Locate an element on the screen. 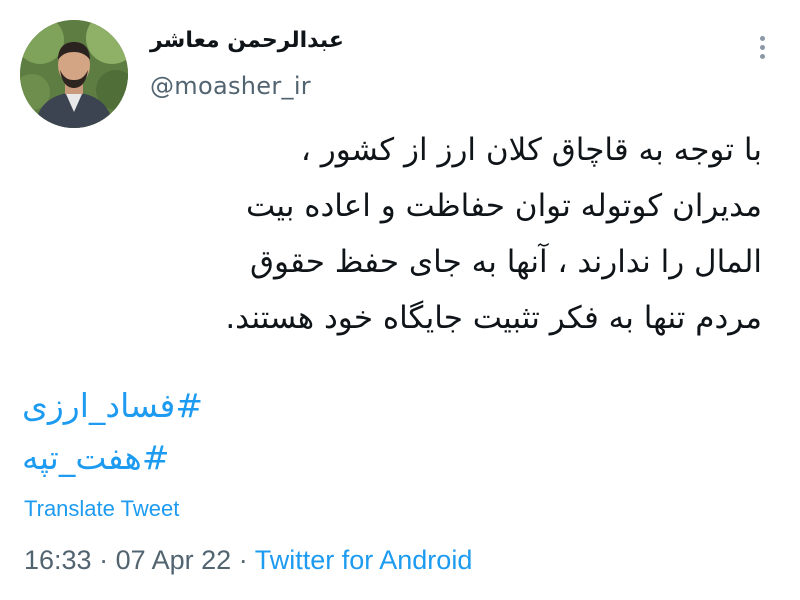 The width and height of the screenshot is (800, 600). tweet-meta: 16:33 · 07 Apr 22 · Twitter for Android is located at coordinates (248, 560).